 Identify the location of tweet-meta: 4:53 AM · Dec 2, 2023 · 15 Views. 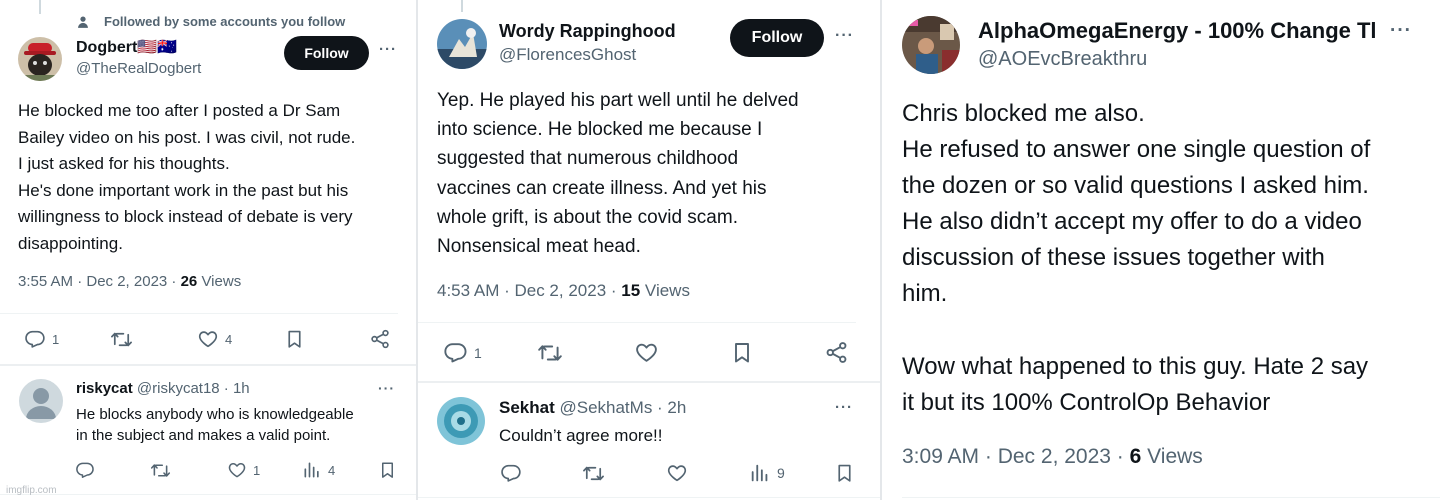
(563, 291).